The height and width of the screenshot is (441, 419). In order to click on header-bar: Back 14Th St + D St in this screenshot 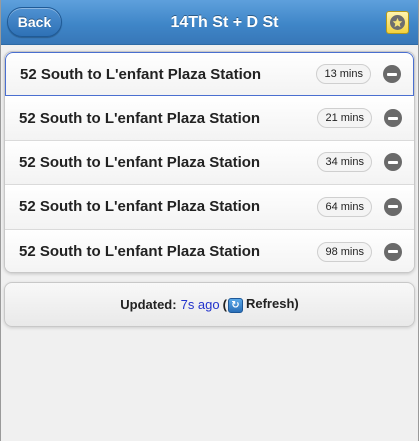, I will do `click(209, 22)`.